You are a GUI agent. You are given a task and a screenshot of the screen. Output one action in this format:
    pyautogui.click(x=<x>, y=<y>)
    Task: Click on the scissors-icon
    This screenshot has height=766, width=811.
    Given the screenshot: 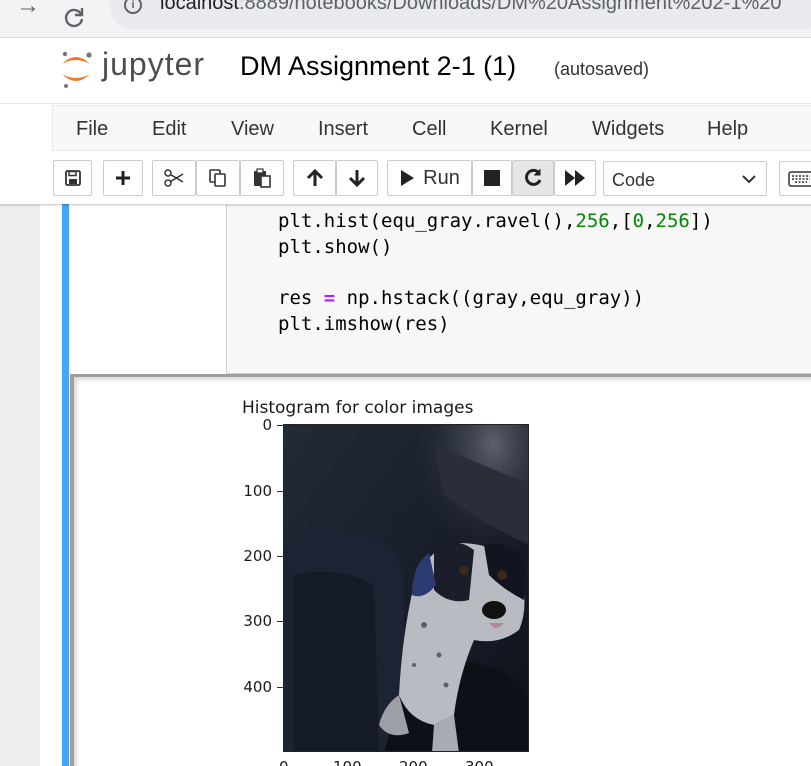 What is the action you would take?
    pyautogui.click(x=174, y=178)
    